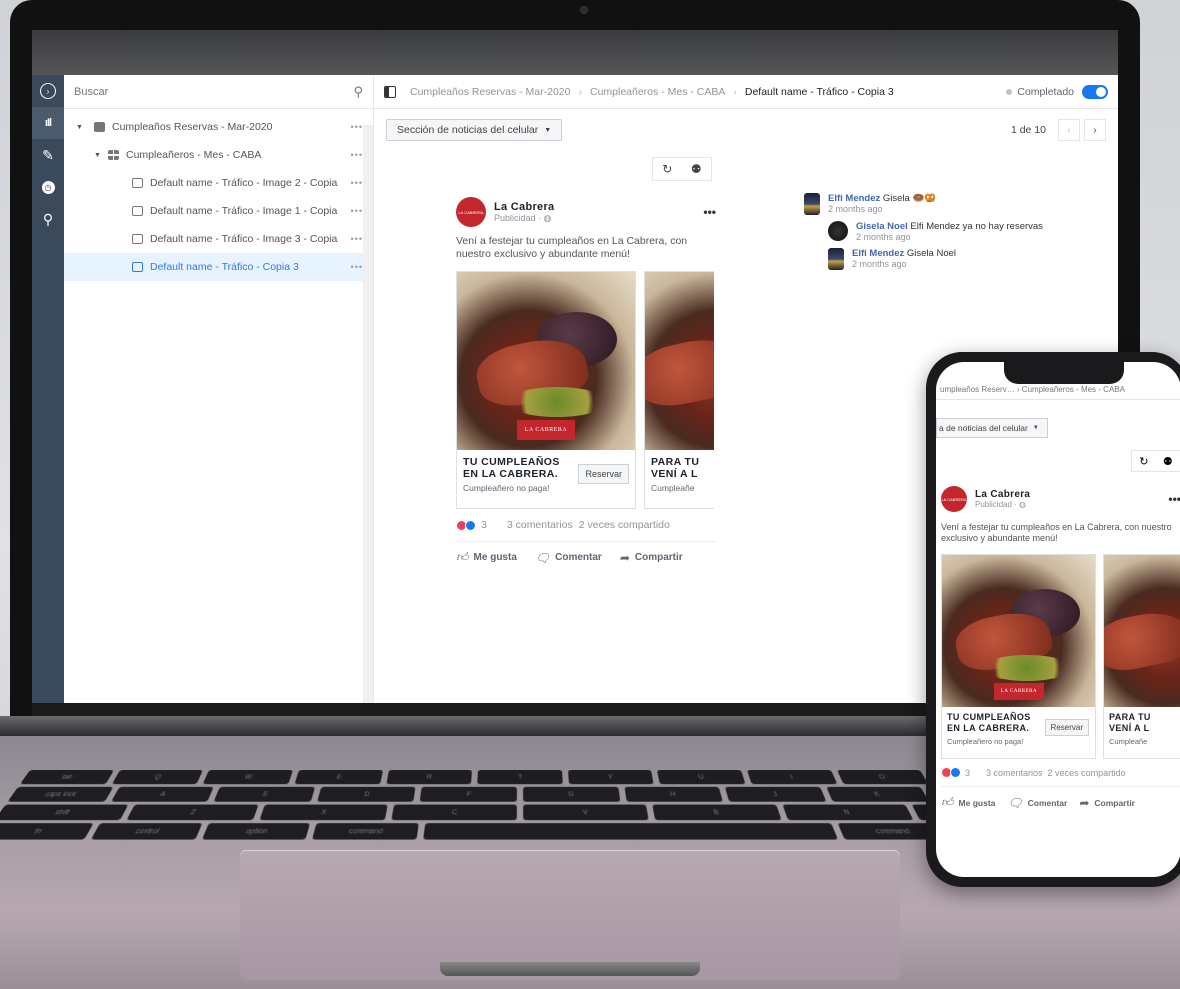  What do you see at coordinates (992, 428) in the screenshot?
I see `phone-placement-dropdown: a de noticias del celular ▼` at bounding box center [992, 428].